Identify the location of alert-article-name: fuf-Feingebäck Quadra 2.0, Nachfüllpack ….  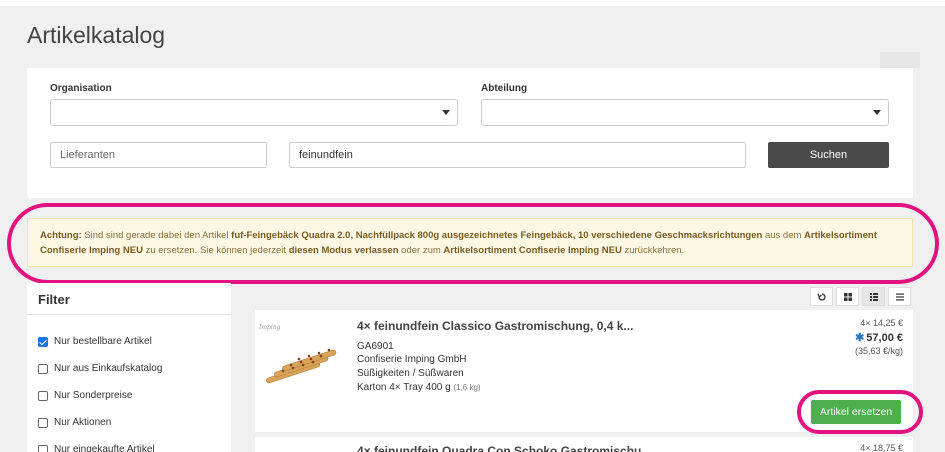
(497, 235).